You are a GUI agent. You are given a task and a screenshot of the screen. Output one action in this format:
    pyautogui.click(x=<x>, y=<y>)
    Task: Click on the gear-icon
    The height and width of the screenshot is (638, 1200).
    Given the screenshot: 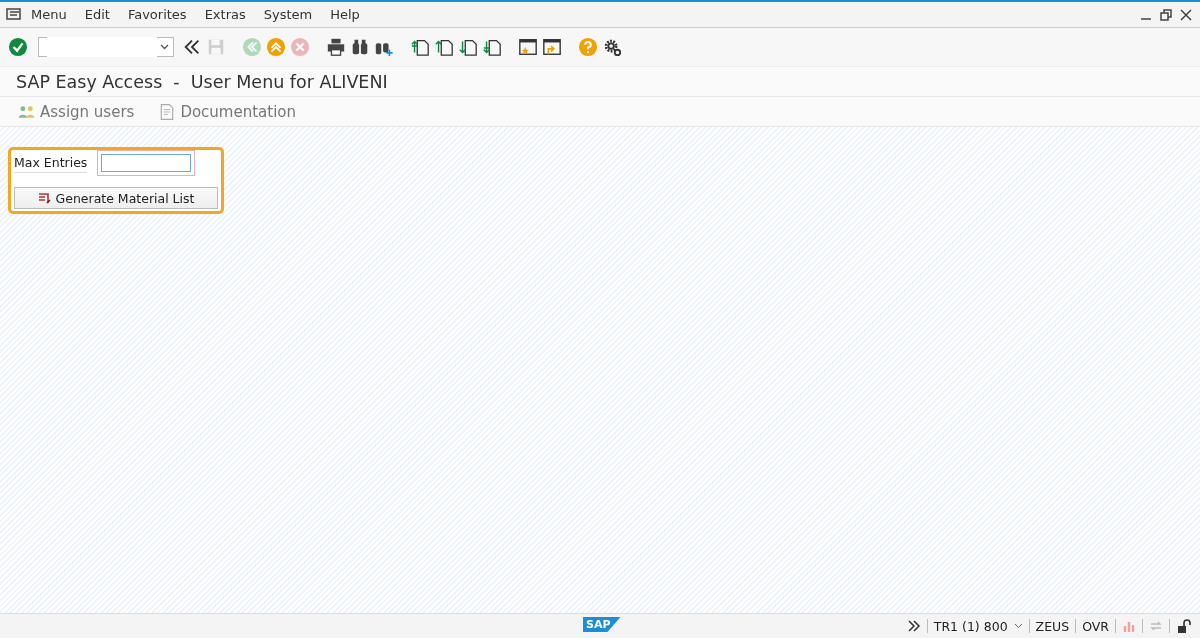 What is the action you would take?
    pyautogui.click(x=612, y=47)
    